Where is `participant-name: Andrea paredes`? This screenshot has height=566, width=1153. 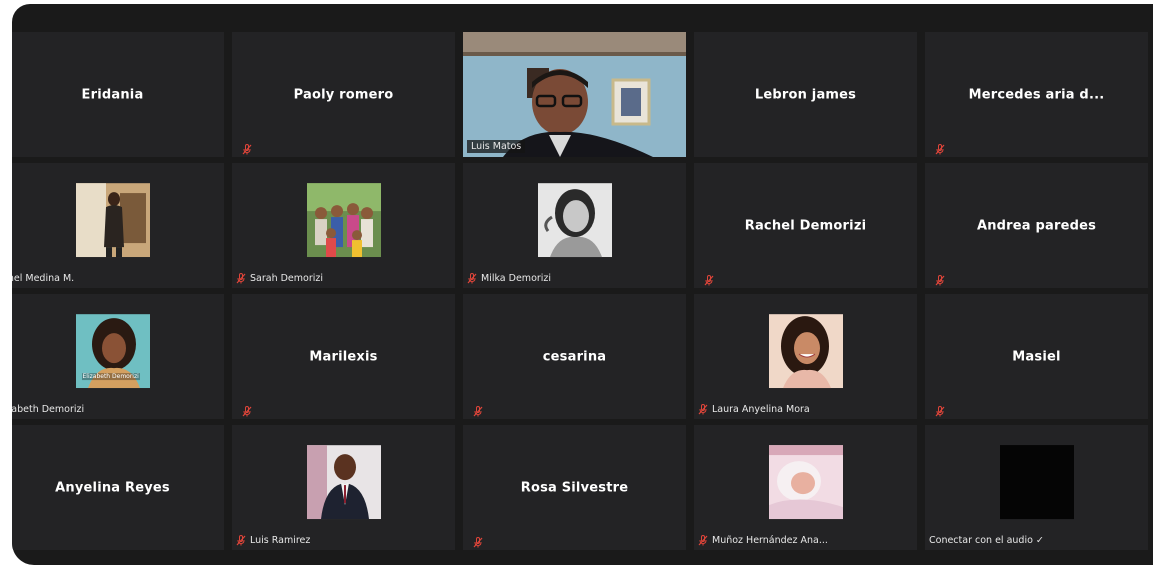
participant-name: Andrea paredes is located at coordinates (1036, 225).